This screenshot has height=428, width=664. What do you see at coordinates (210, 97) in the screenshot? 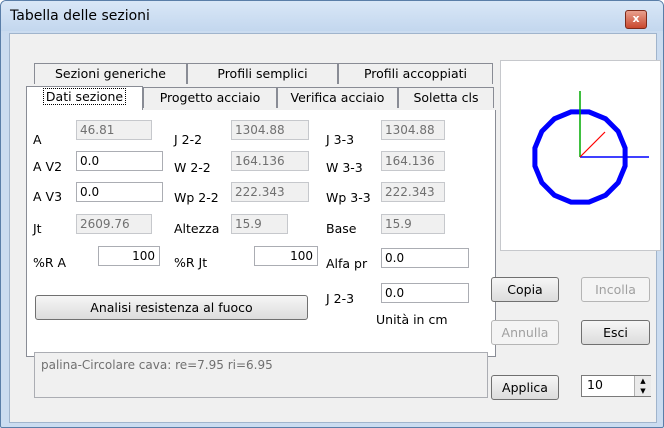
I see `tab-progetto-acciaio: Progetto acciaio` at bounding box center [210, 97].